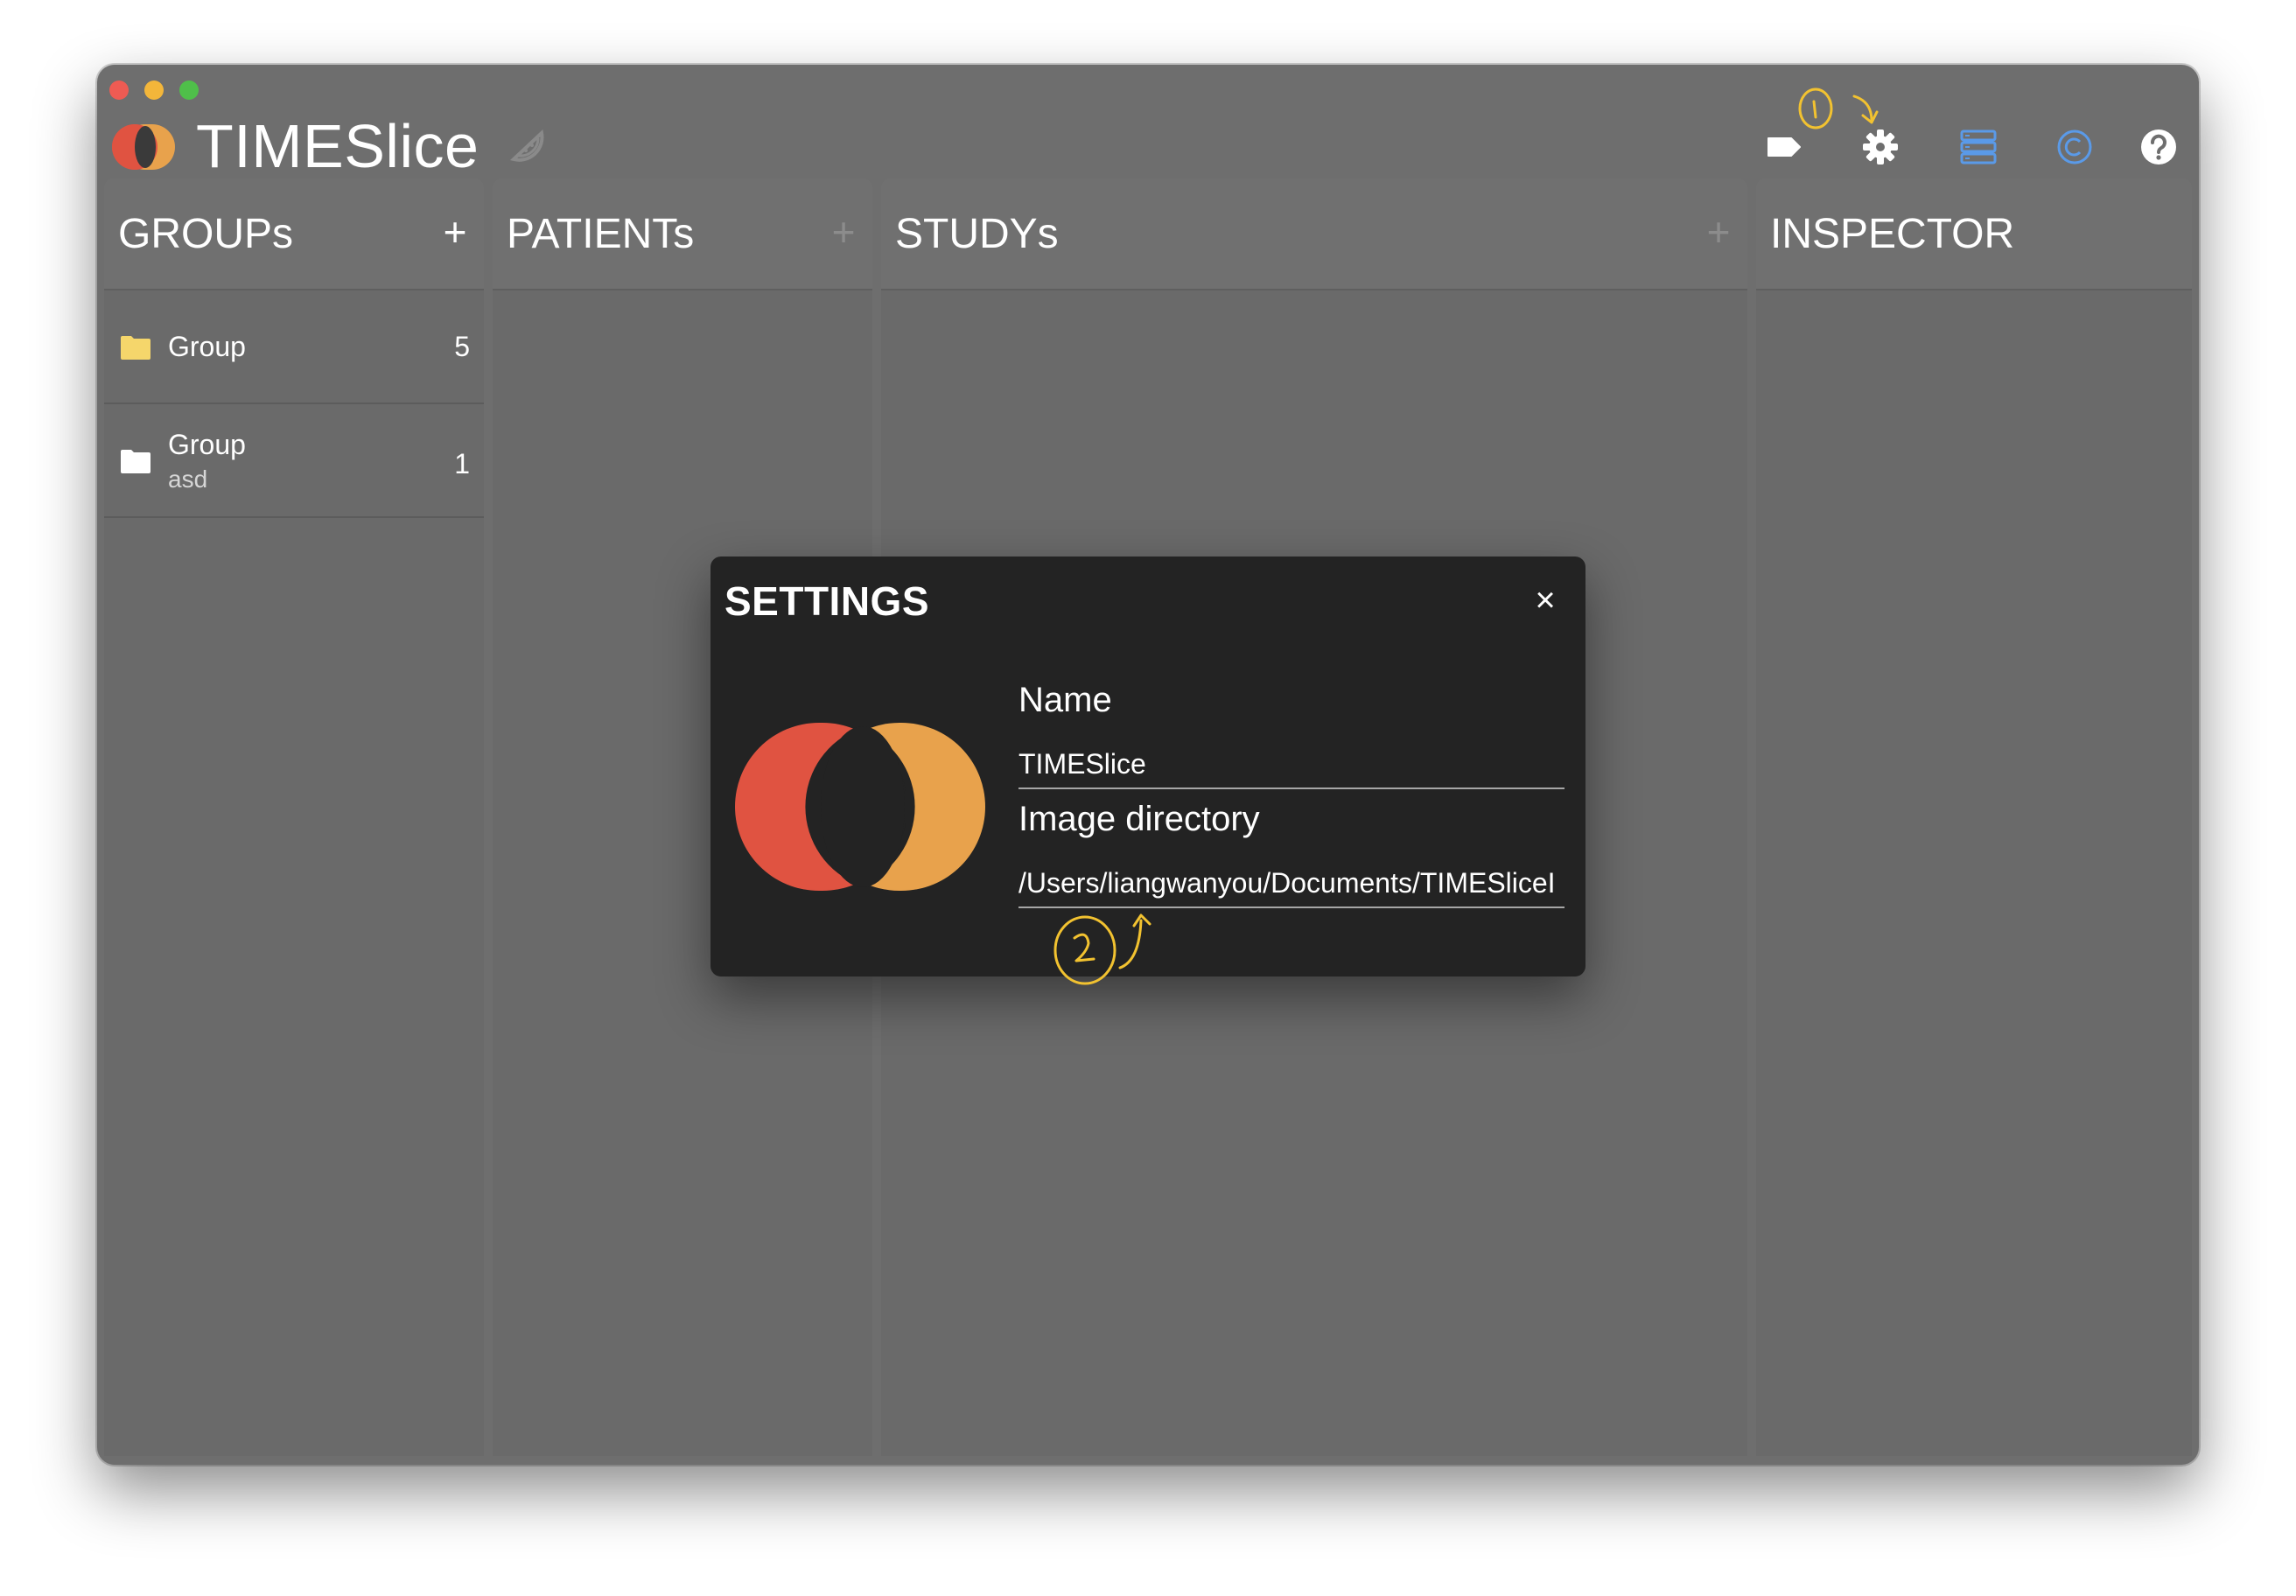 This screenshot has height=1596, width=2296. I want to click on studys-title: STUDYs, so click(977, 234).